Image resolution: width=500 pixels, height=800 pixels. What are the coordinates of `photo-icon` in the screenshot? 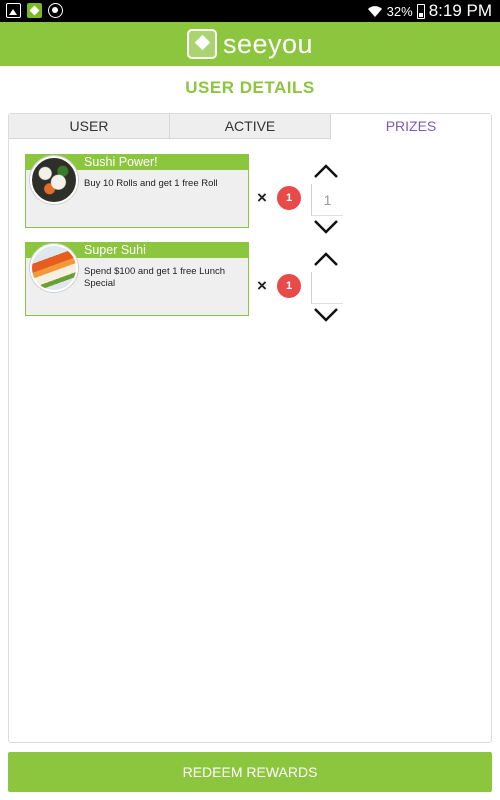 It's located at (13, 10).